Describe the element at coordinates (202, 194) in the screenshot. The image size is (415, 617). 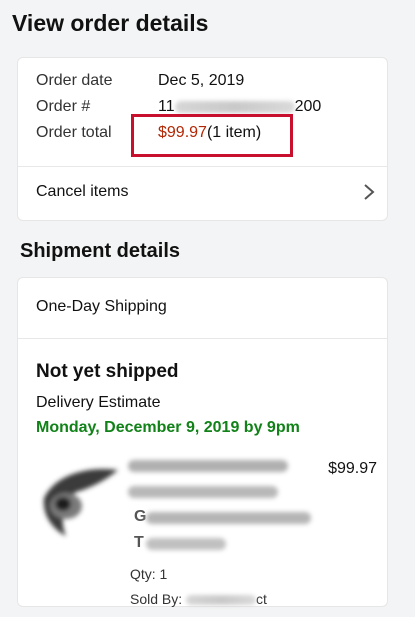
I see `cancel-items-button: Cancel items` at that location.